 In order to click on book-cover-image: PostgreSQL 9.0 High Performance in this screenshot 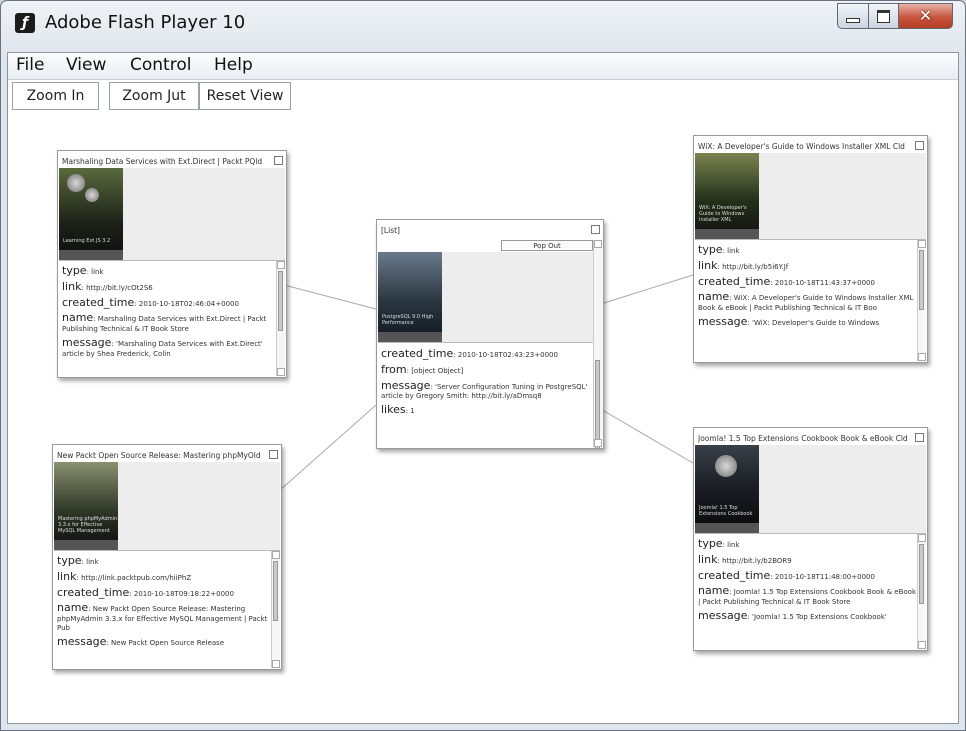, I will do `click(410, 297)`.